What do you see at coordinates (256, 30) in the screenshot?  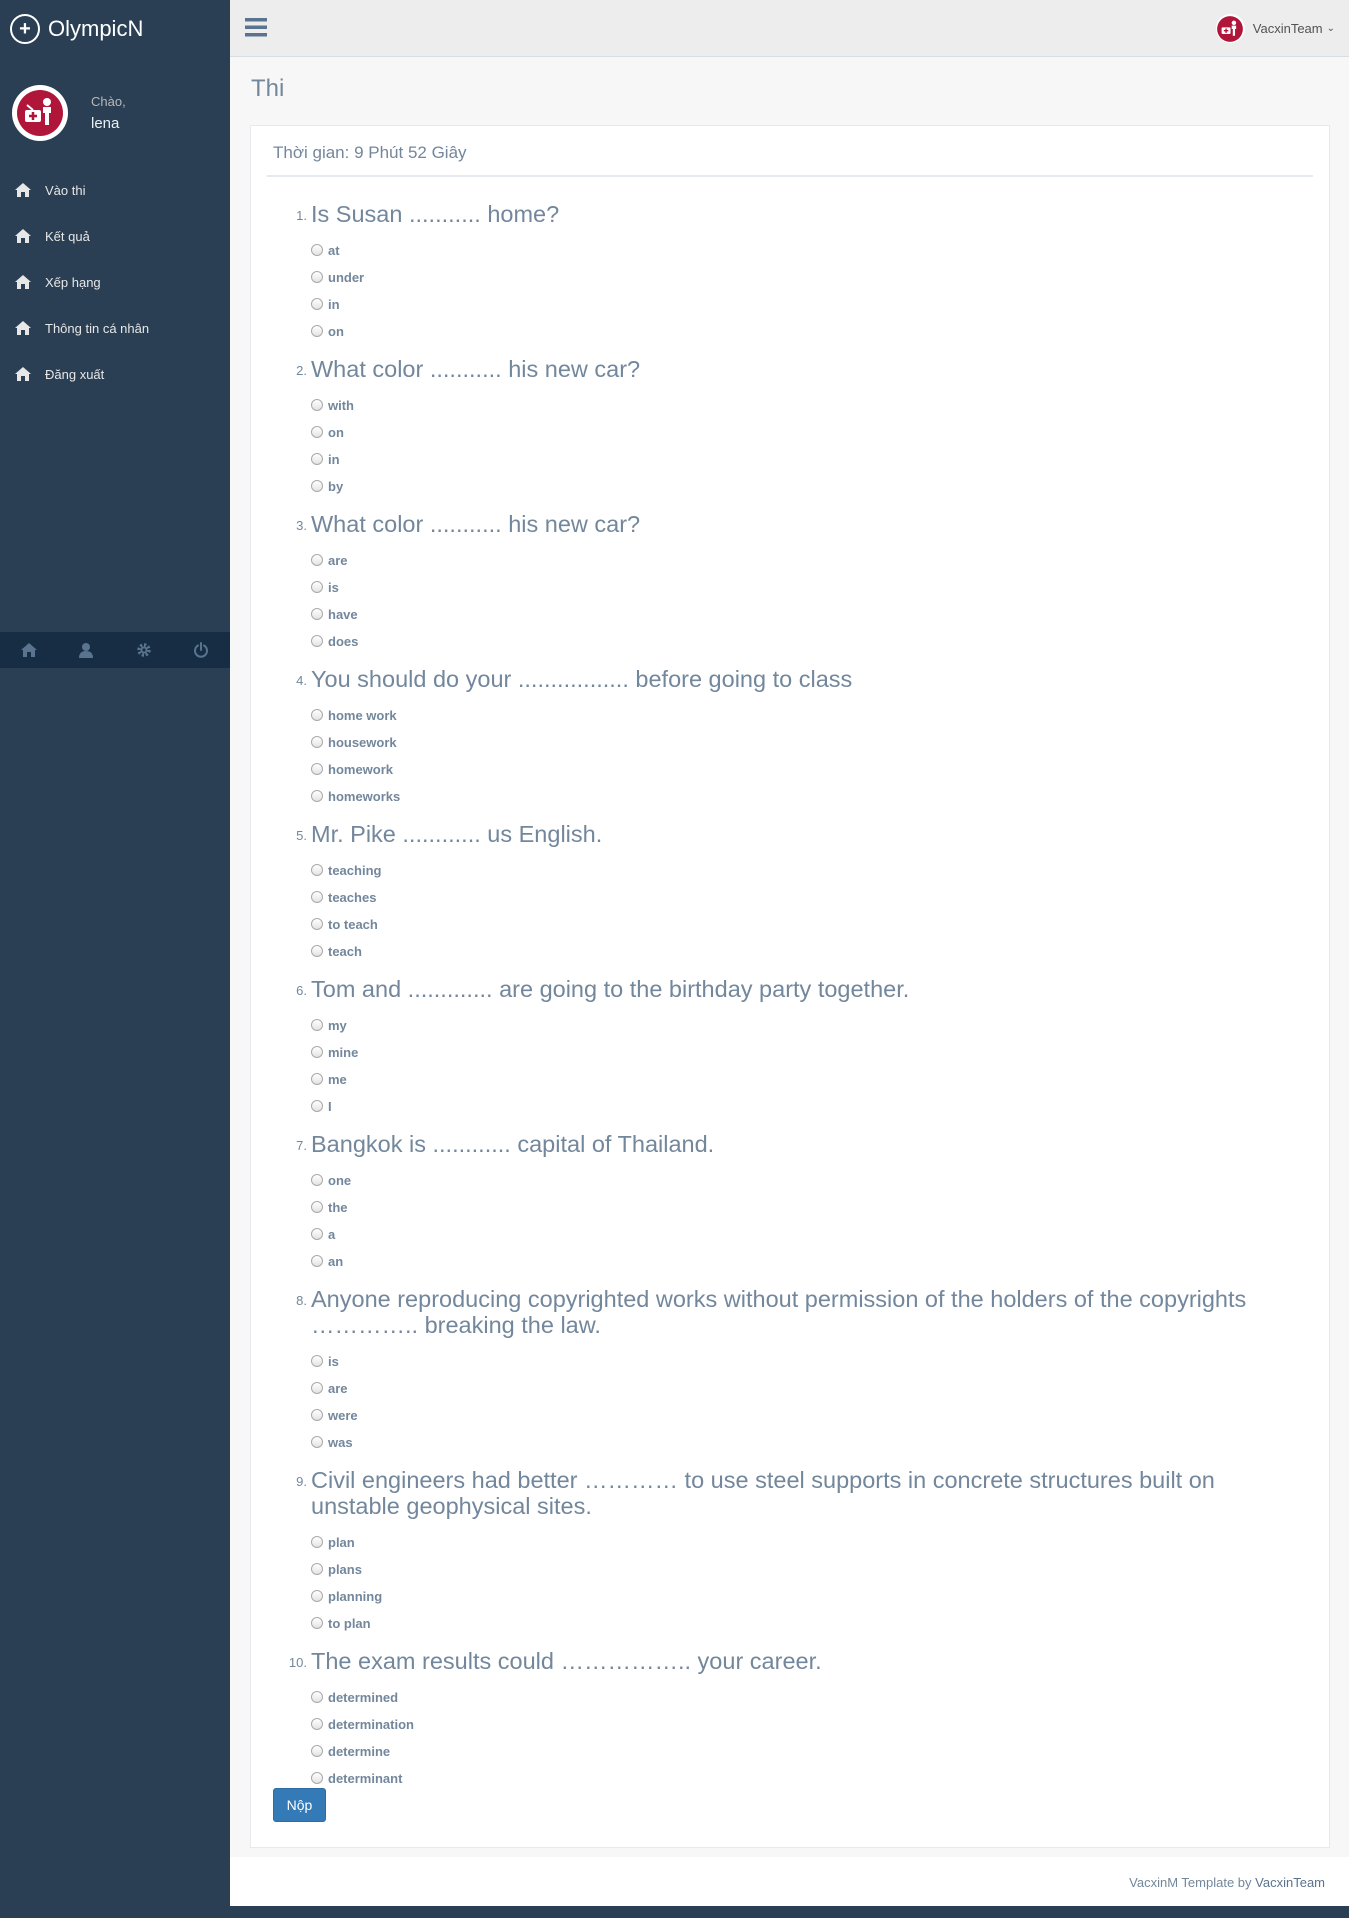 I see `menu-toggle-icon` at bounding box center [256, 30].